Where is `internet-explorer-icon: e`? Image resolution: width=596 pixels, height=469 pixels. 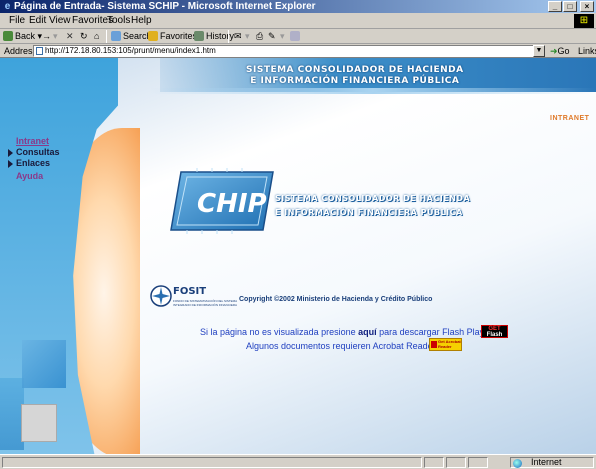 internet-explorer-icon: e is located at coordinates (7, 6).